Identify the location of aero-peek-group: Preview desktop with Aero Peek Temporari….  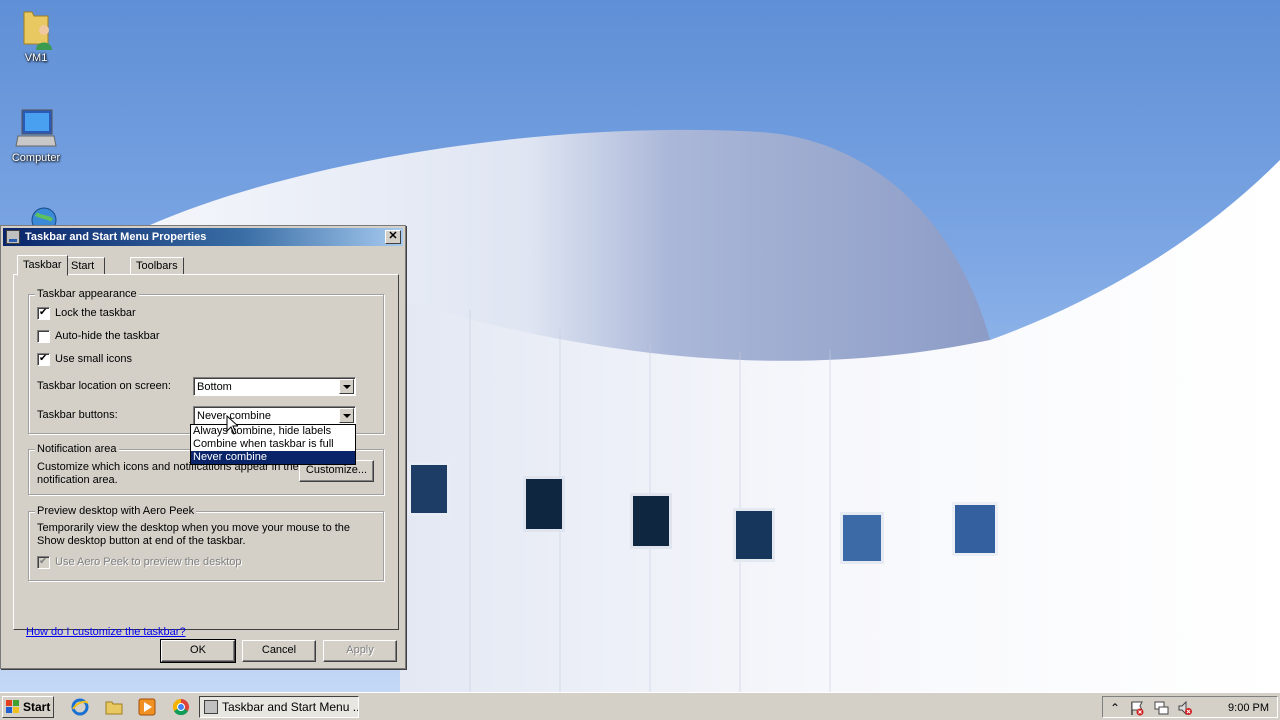
(206, 543).